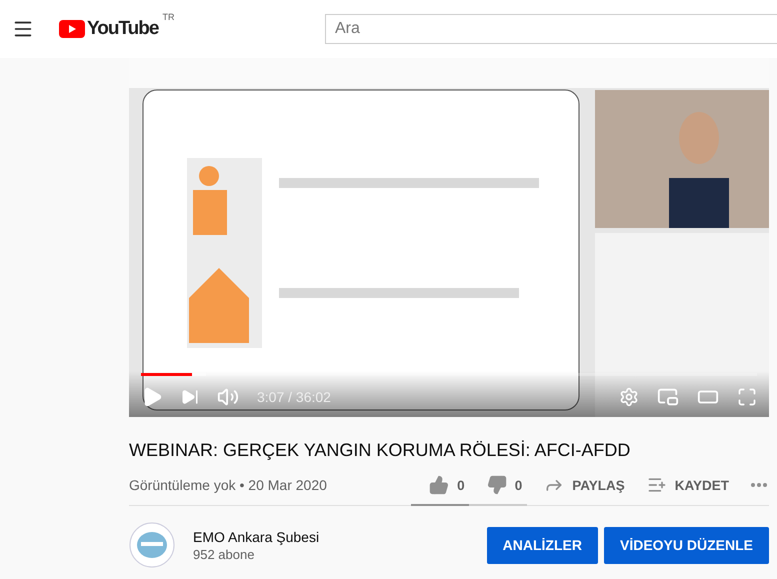 This screenshot has width=777, height=579. What do you see at coordinates (224, 554) in the screenshot?
I see `subscriber-count: 952 abone` at bounding box center [224, 554].